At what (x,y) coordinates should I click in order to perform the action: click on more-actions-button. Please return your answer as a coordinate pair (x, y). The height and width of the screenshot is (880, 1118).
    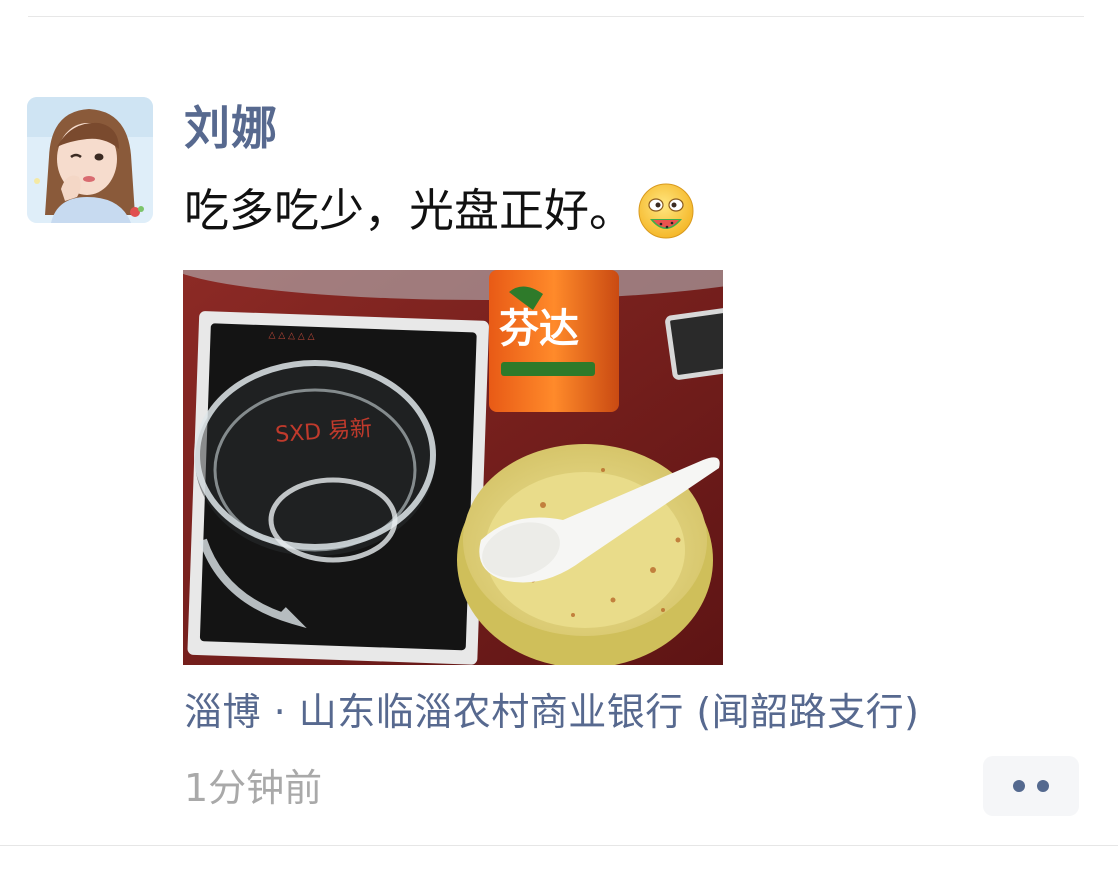
    Looking at the image, I should click on (1031, 786).